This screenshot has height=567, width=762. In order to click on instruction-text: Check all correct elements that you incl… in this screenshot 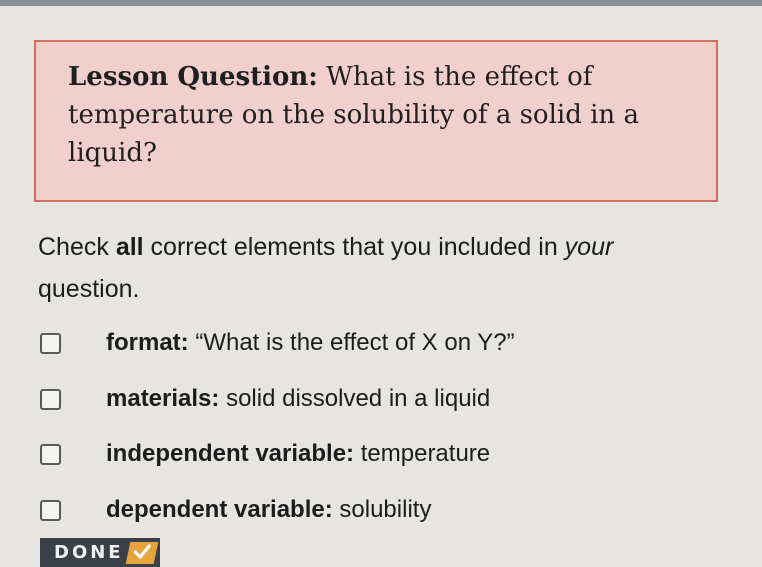, I will do `click(378, 268)`.